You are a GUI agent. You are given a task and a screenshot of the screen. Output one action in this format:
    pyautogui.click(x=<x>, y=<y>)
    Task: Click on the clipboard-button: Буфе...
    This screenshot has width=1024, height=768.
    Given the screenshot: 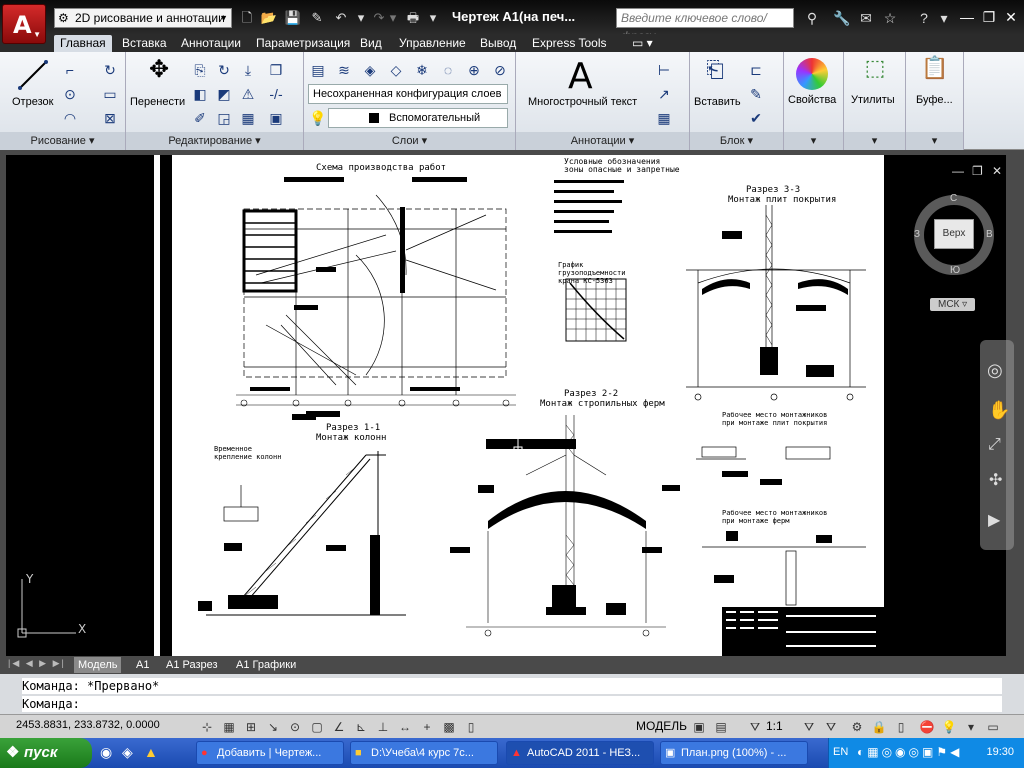 What is the action you would take?
    pyautogui.click(x=934, y=100)
    